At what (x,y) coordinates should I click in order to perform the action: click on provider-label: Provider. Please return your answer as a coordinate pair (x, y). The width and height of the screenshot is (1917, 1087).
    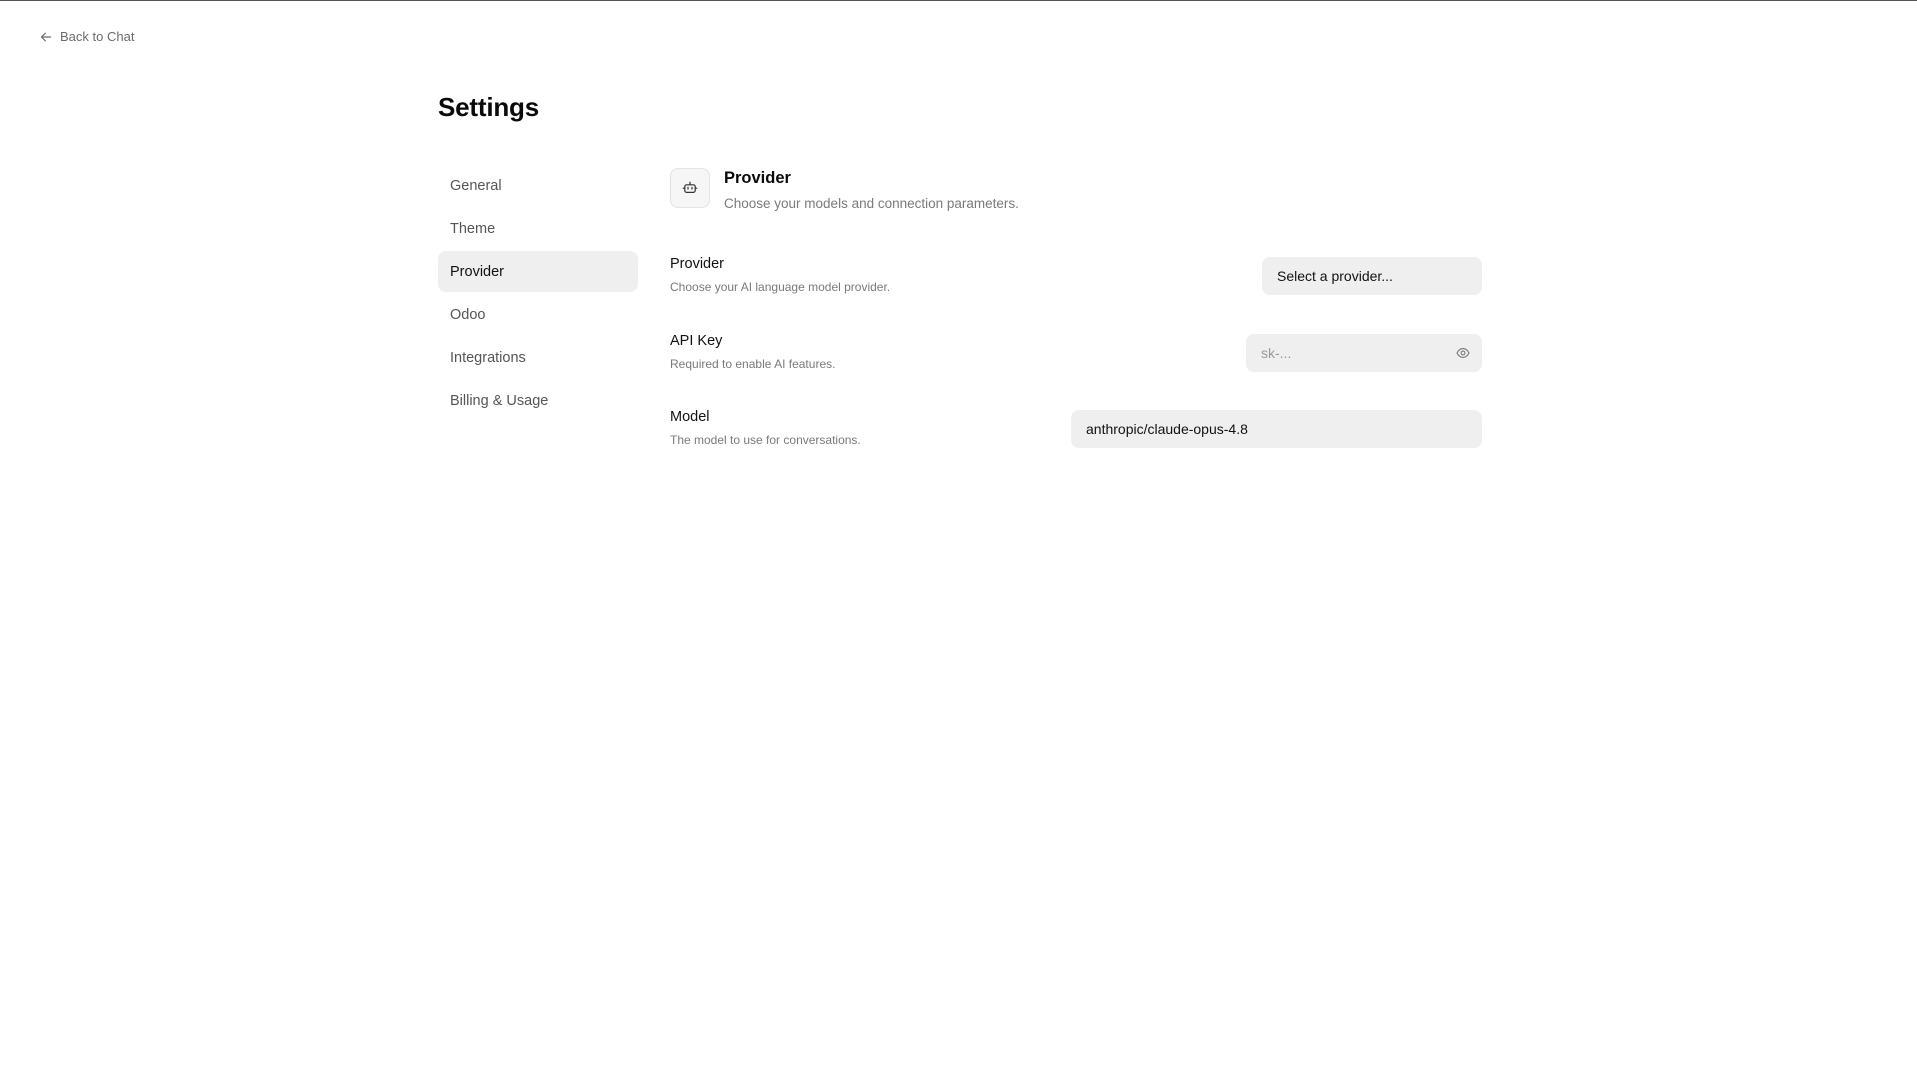
    Looking at the image, I should click on (697, 264).